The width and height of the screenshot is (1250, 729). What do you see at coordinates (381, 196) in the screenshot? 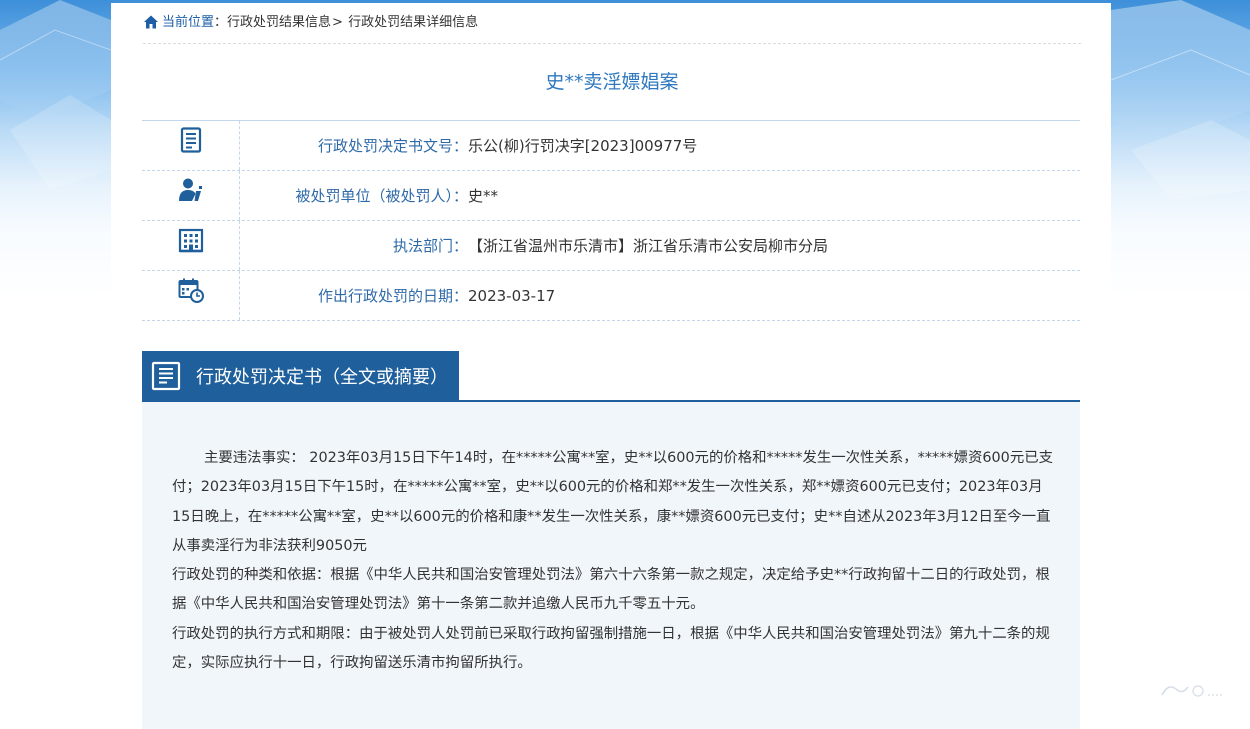
I see `info-label: 被处罚单位（被处罚人）：` at bounding box center [381, 196].